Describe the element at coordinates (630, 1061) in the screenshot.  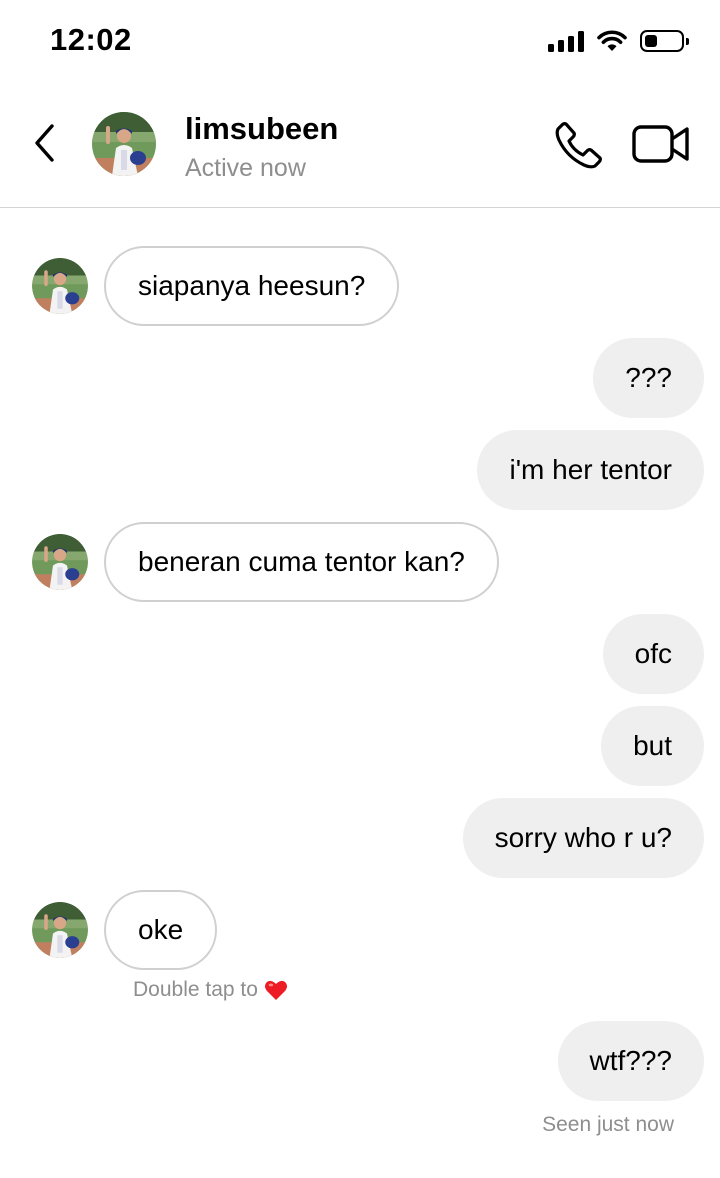
I see `sent-message-bubble: wtf???` at that location.